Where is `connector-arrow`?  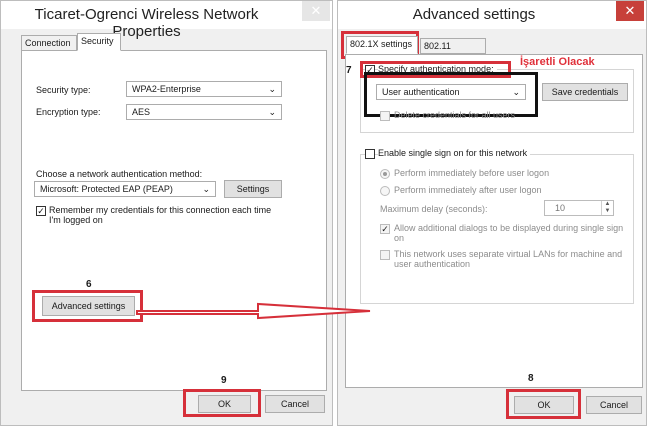 connector-arrow is located at coordinates (253, 311).